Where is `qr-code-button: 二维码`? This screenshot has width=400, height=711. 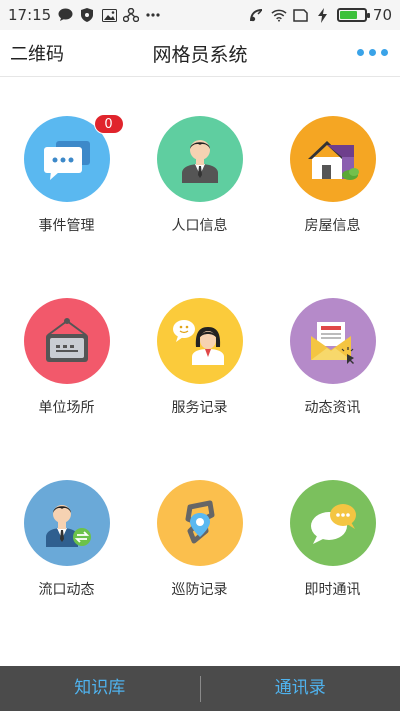
qr-code-button: 二维码 is located at coordinates (37, 53).